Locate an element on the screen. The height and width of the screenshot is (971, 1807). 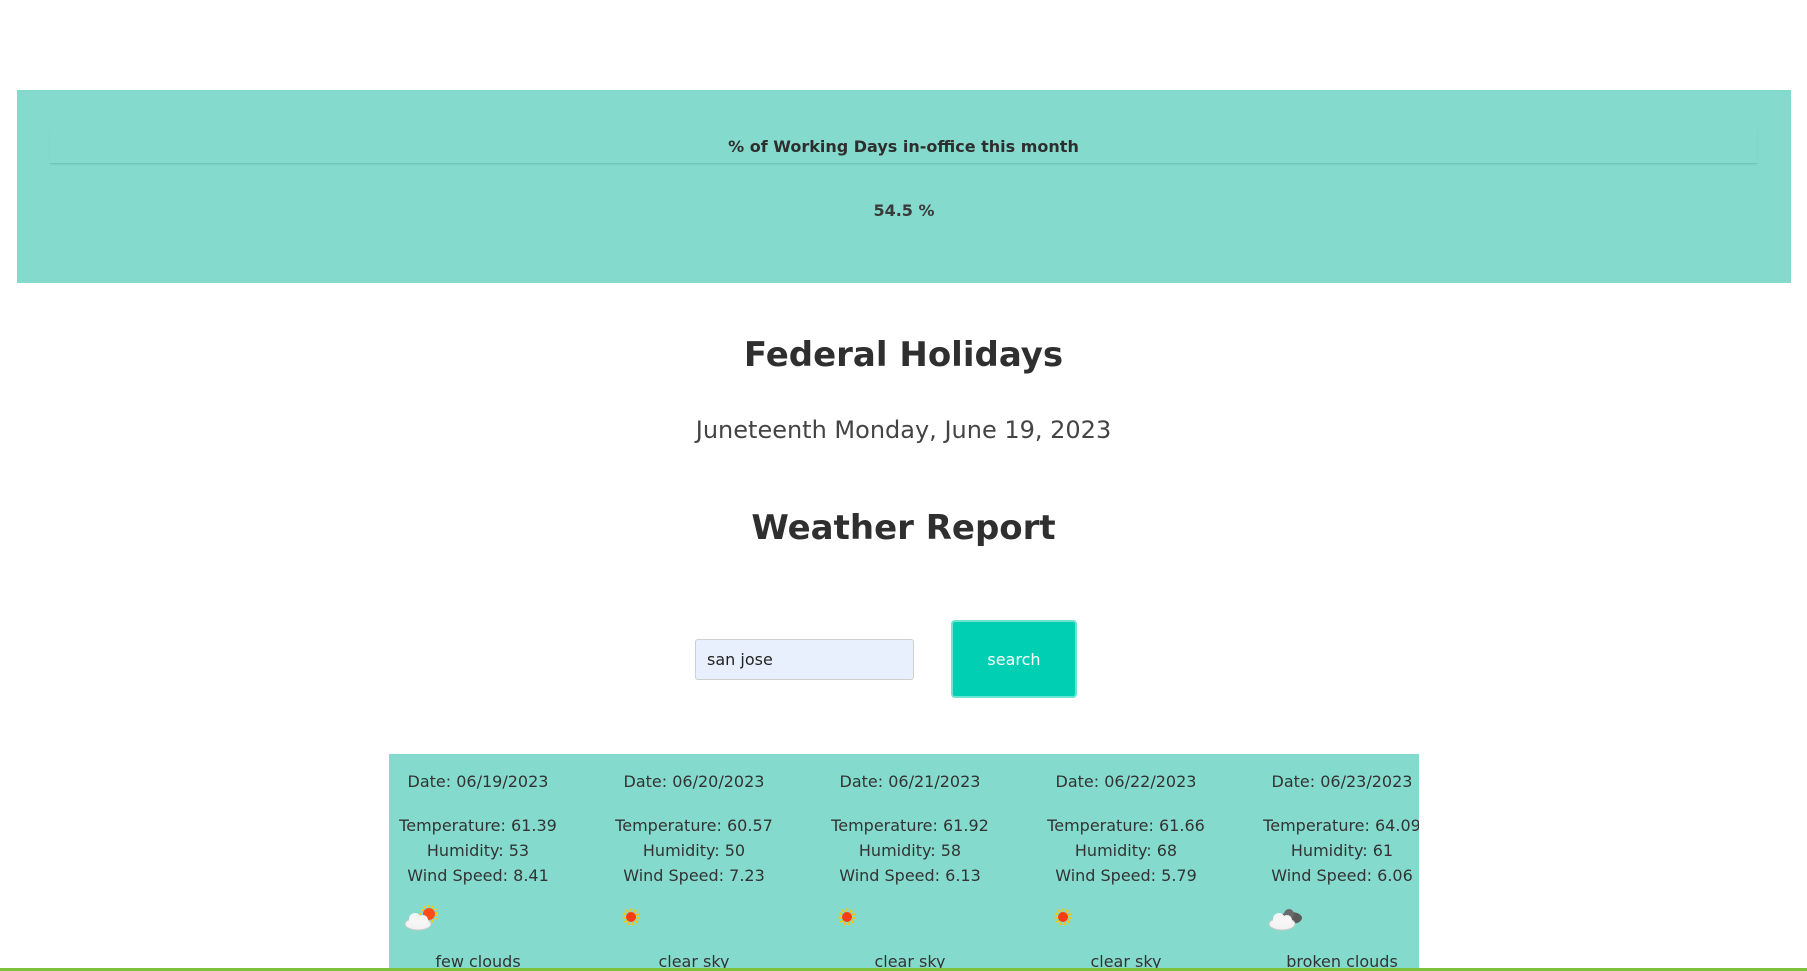
broken-clouds-icon is located at coordinates (1285, 920).